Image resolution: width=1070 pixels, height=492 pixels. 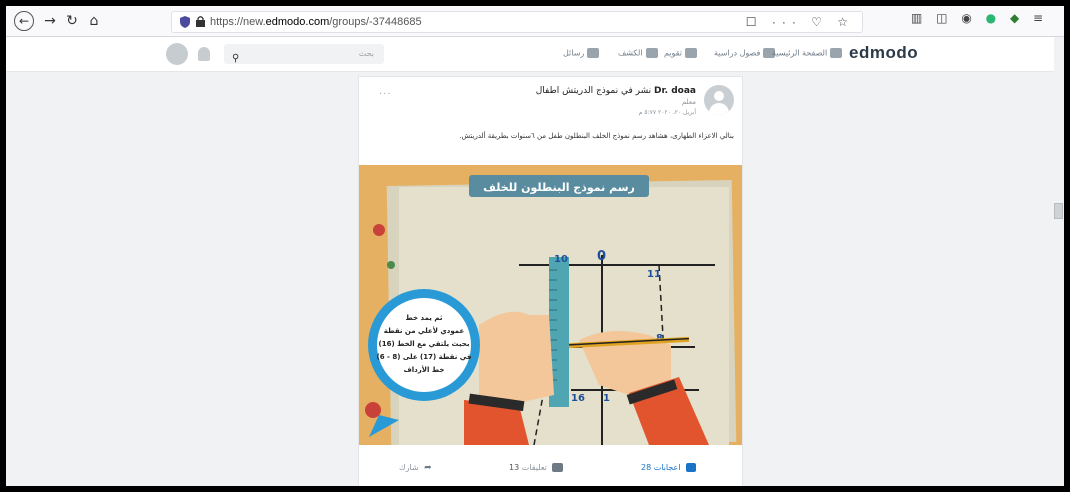 I want to click on comment-button: 13 تعليقات, so click(x=536, y=467).